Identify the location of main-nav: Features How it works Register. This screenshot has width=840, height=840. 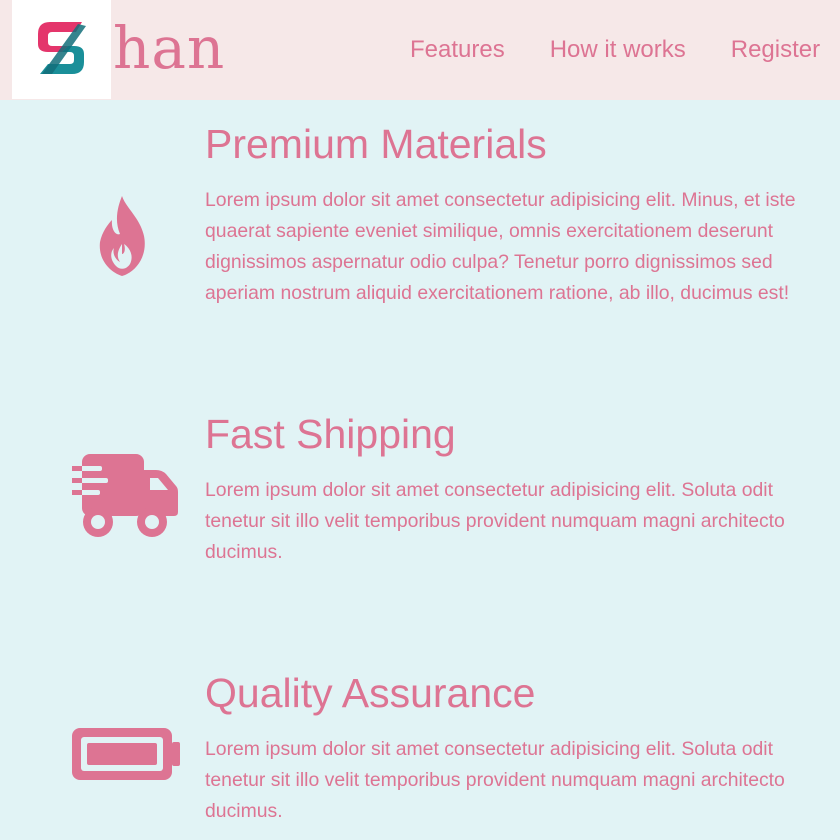
(615, 50).